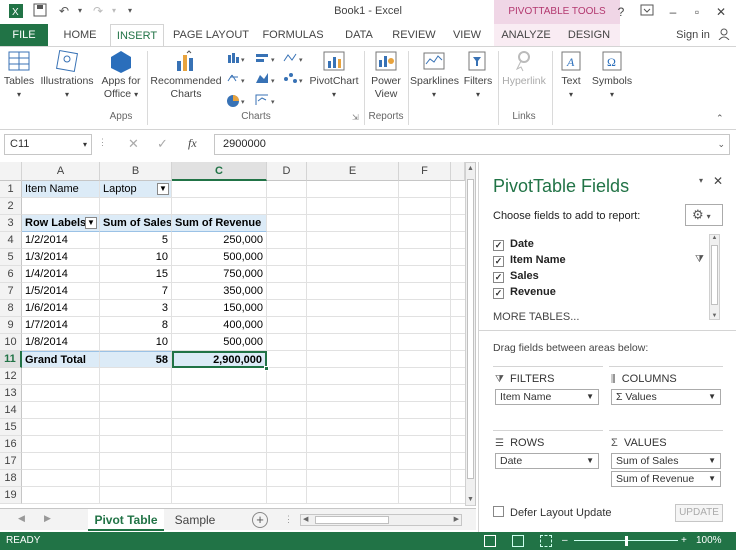 This screenshot has width=736, height=550. Describe the element at coordinates (11, 427) in the screenshot. I see `row-header: 15` at that location.